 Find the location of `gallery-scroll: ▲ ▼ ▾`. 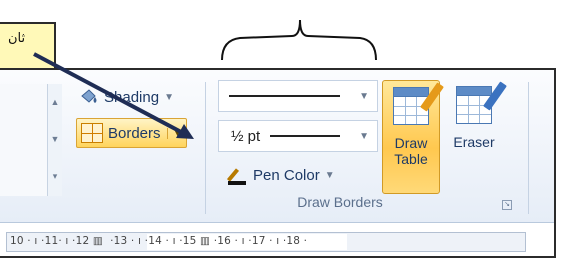

gallery-scroll: ▲ ▼ ▾ is located at coordinates (54, 140).